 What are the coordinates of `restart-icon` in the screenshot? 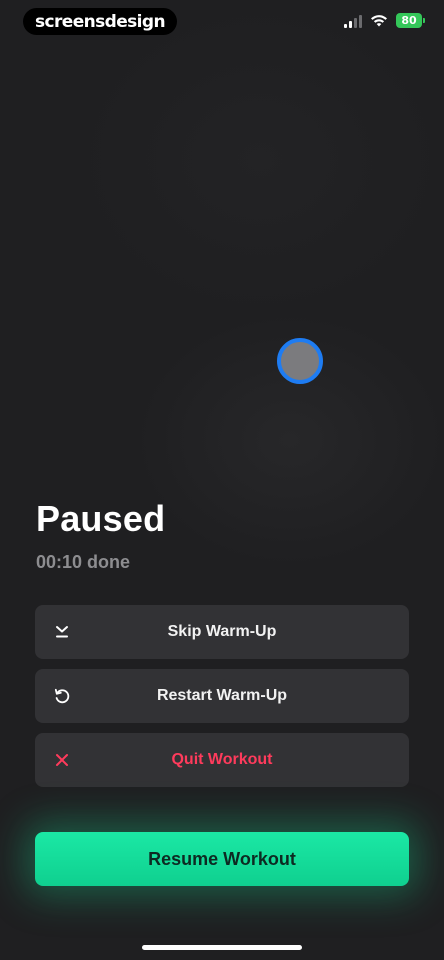 It's located at (62, 696).